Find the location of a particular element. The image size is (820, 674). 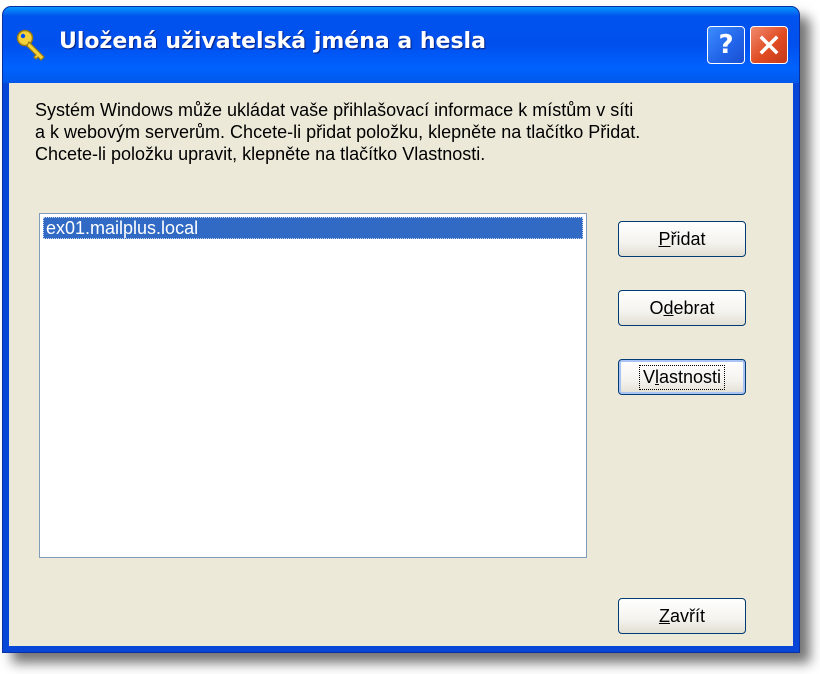

title-bar: Uložená uživatelská jména a hesla ? is located at coordinates (401, 45).